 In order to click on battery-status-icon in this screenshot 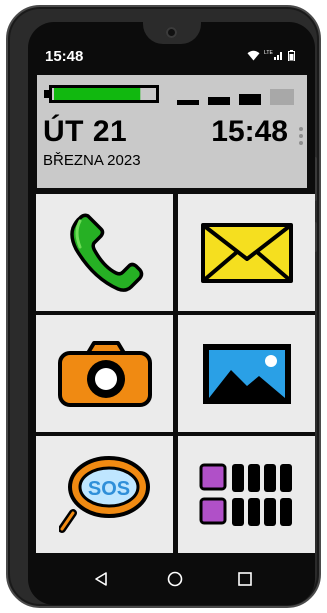, I will do `click(291, 55)`.